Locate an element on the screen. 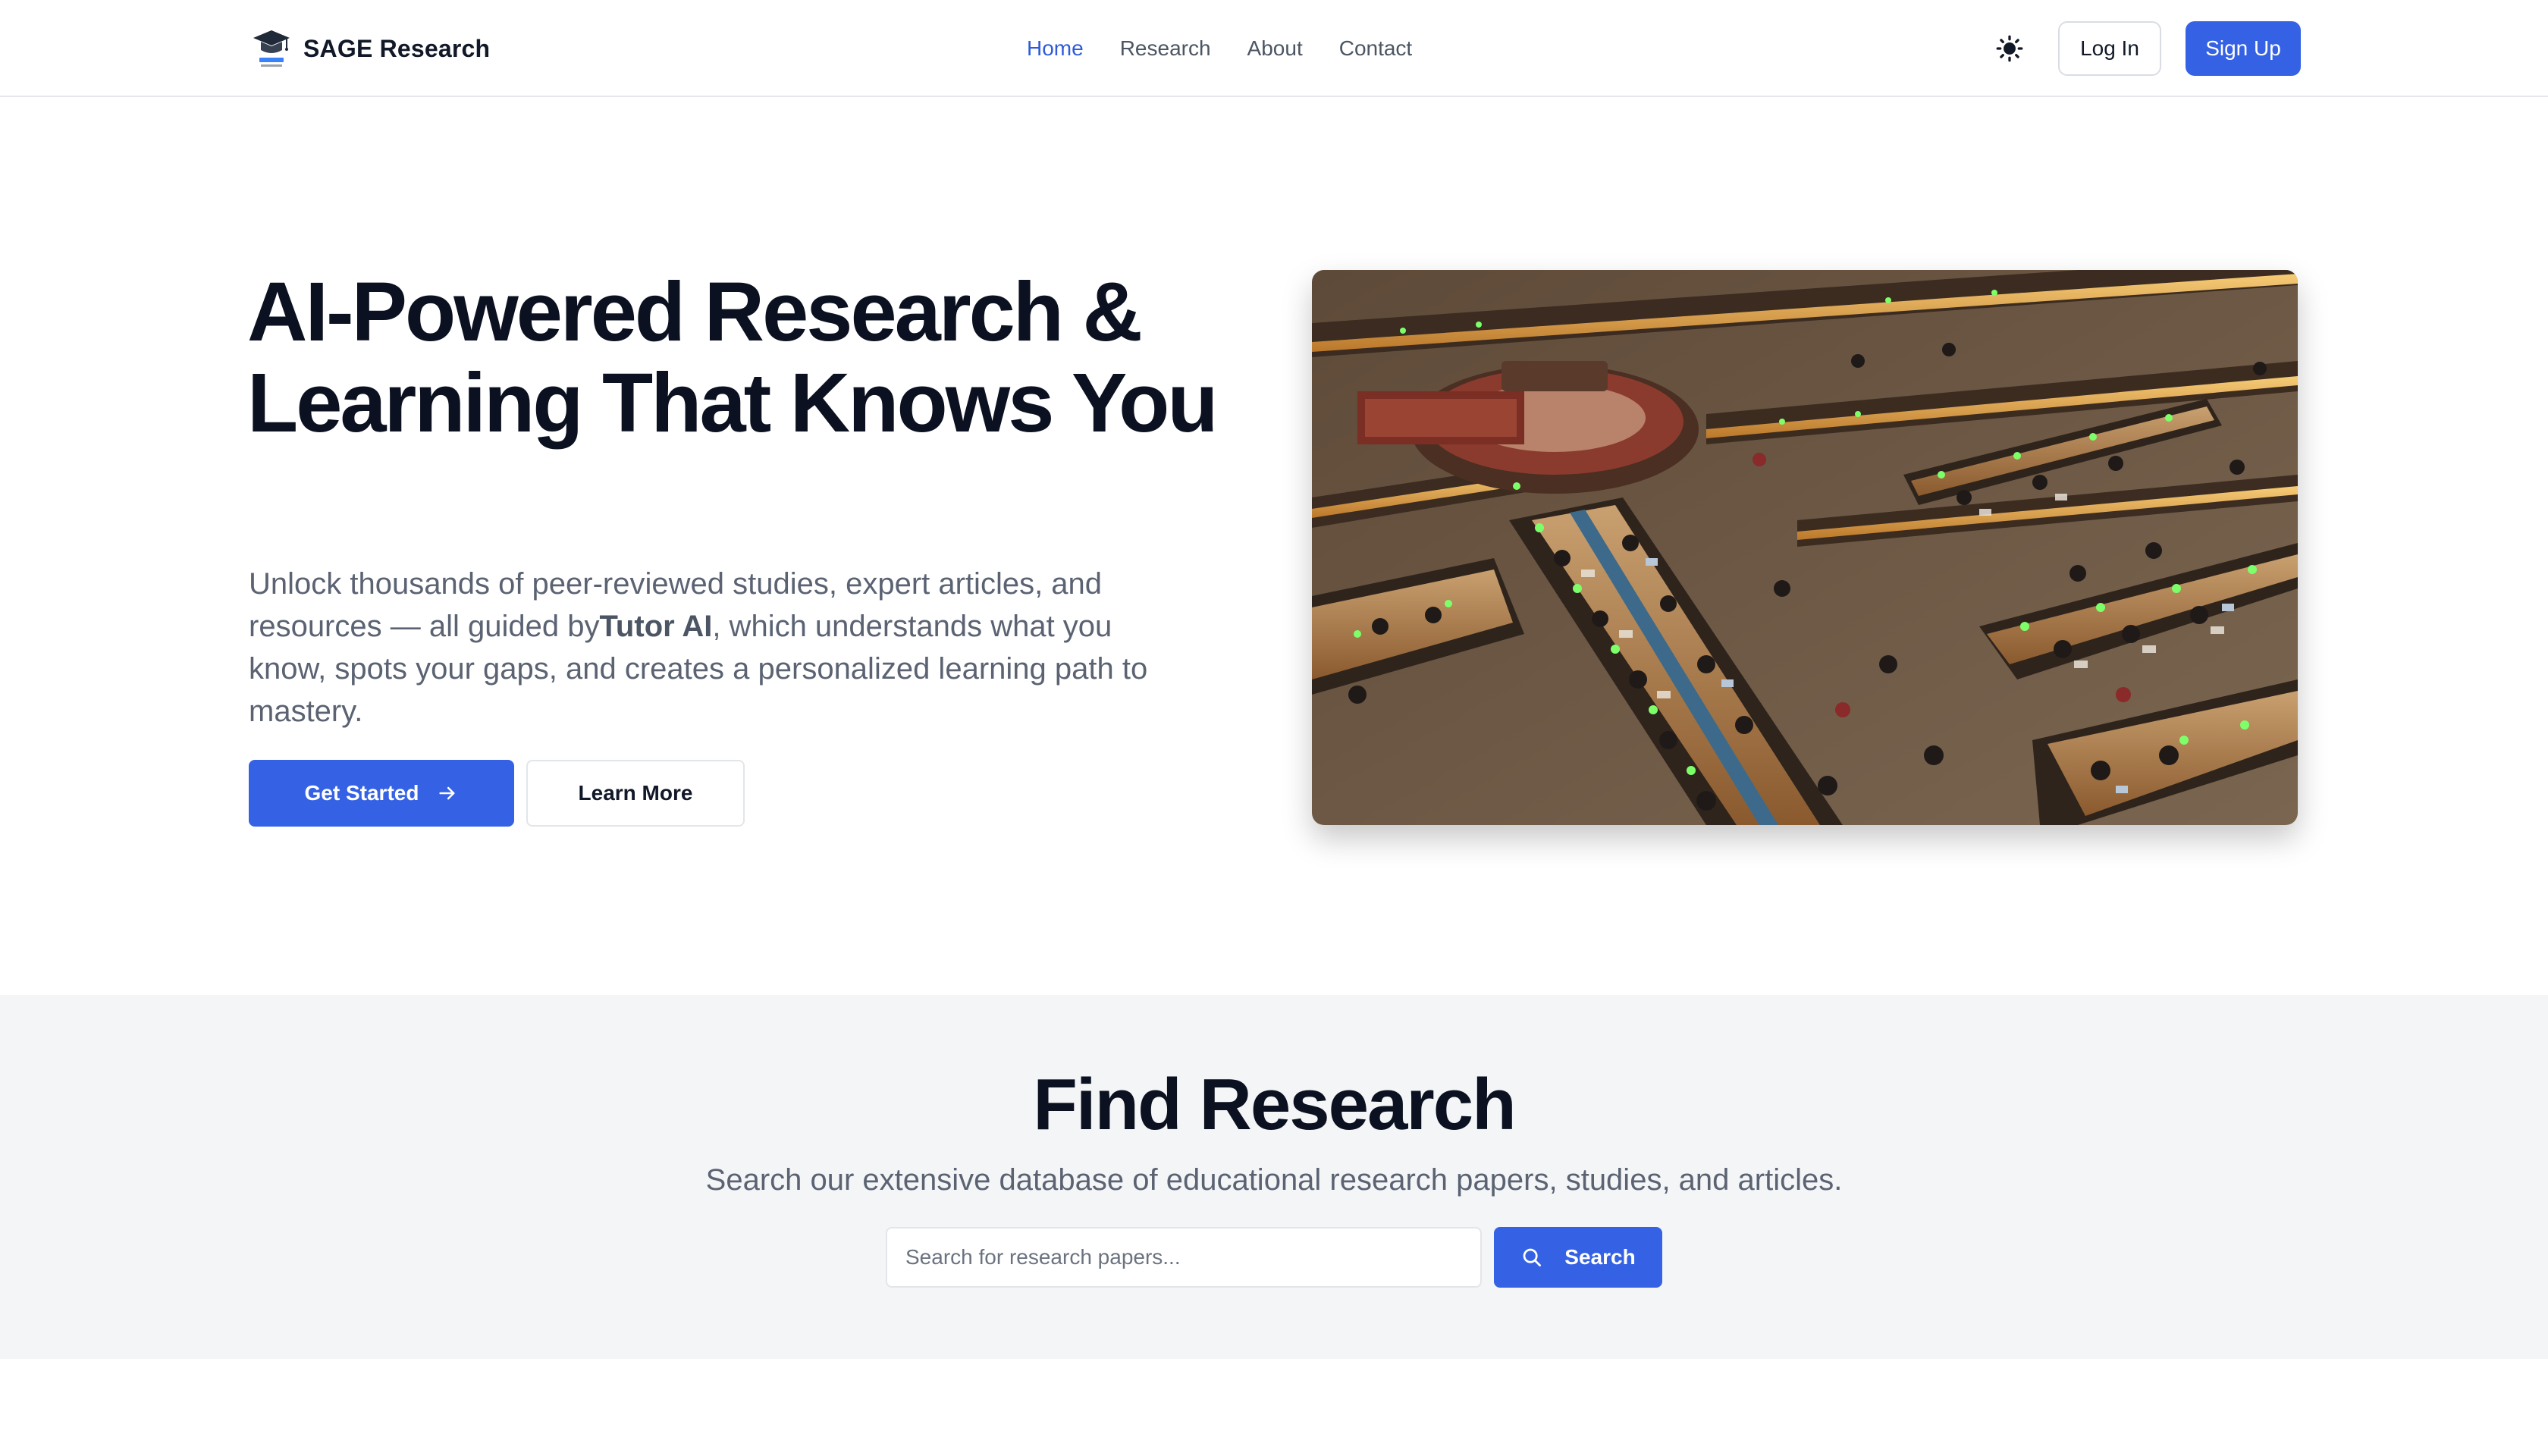 This screenshot has width=2548, height=1456. nav-link-research: Research is located at coordinates (1165, 48).